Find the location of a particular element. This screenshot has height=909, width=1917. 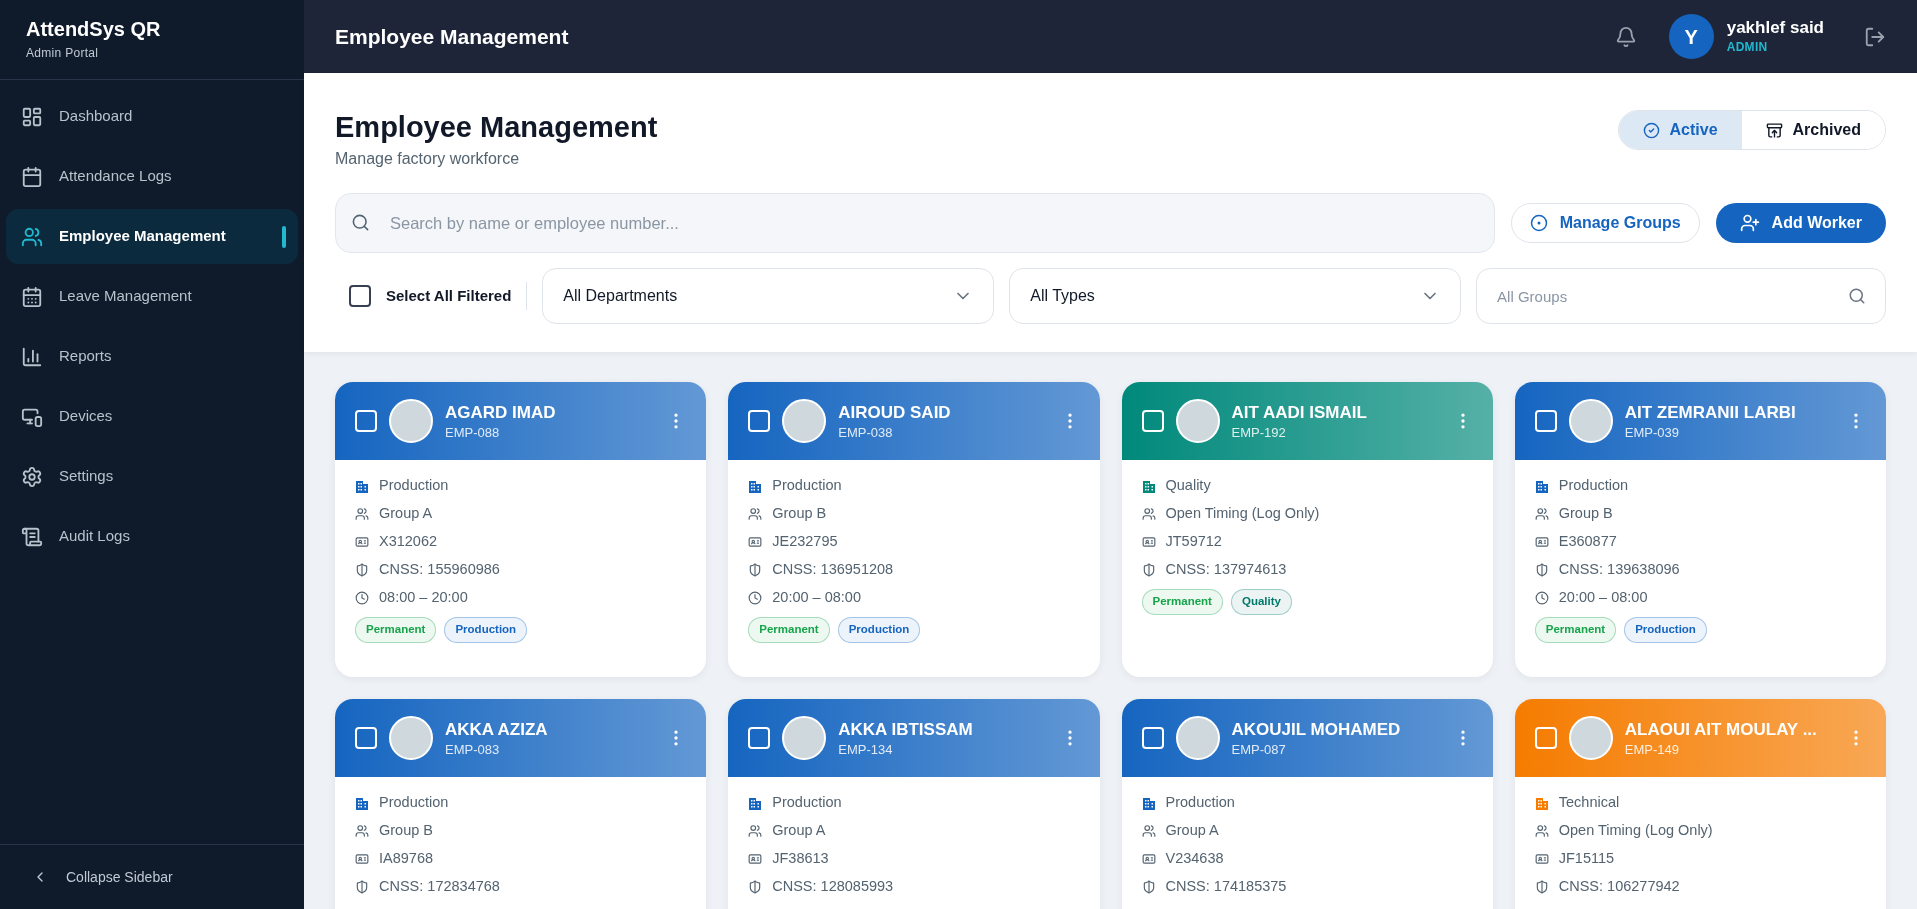

info-text: CNSS: 137974613 is located at coordinates (1226, 570).